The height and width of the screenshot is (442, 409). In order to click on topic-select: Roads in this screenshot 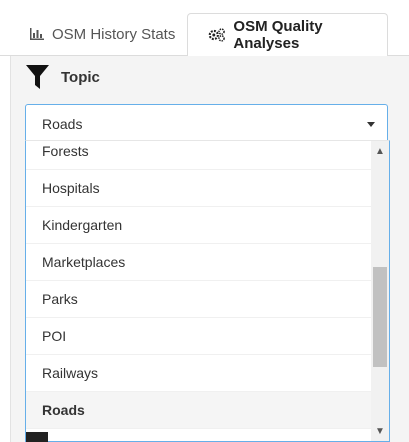, I will do `click(206, 123)`.